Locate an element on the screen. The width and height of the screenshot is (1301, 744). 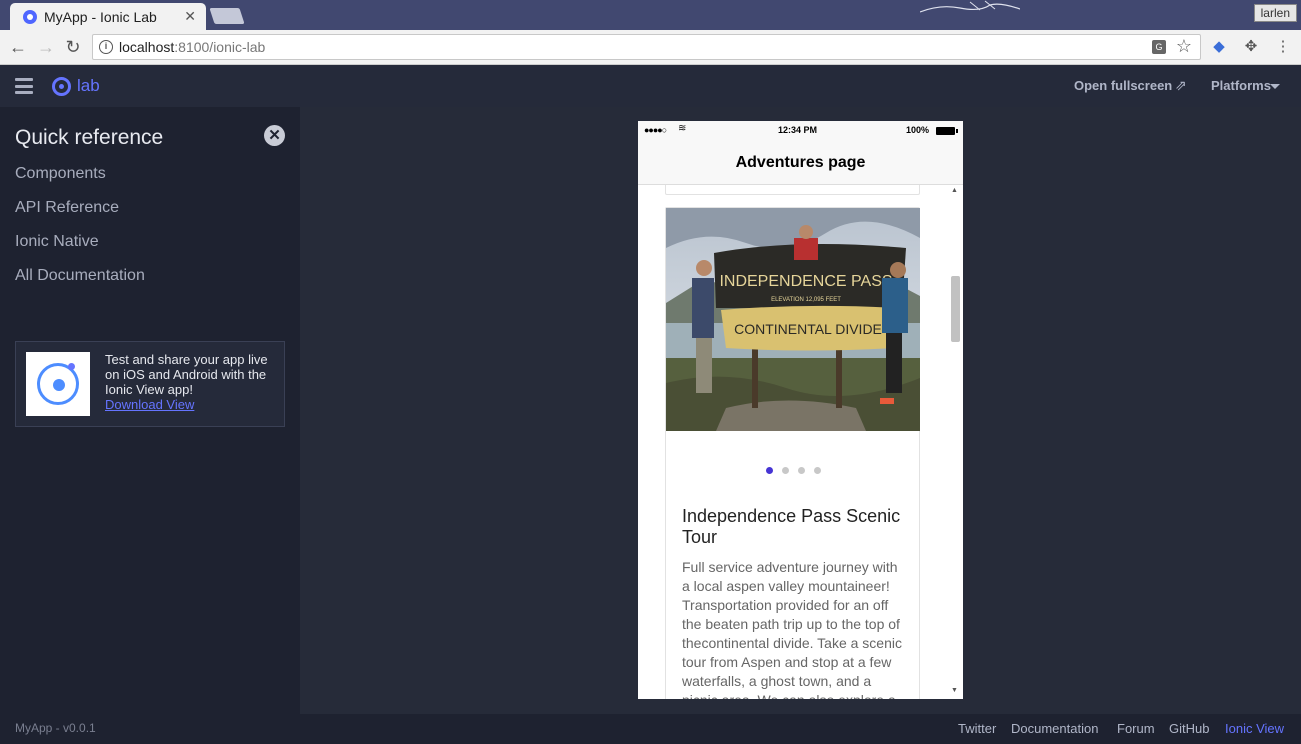
footer-link-github: GitHub is located at coordinates (1189, 728).